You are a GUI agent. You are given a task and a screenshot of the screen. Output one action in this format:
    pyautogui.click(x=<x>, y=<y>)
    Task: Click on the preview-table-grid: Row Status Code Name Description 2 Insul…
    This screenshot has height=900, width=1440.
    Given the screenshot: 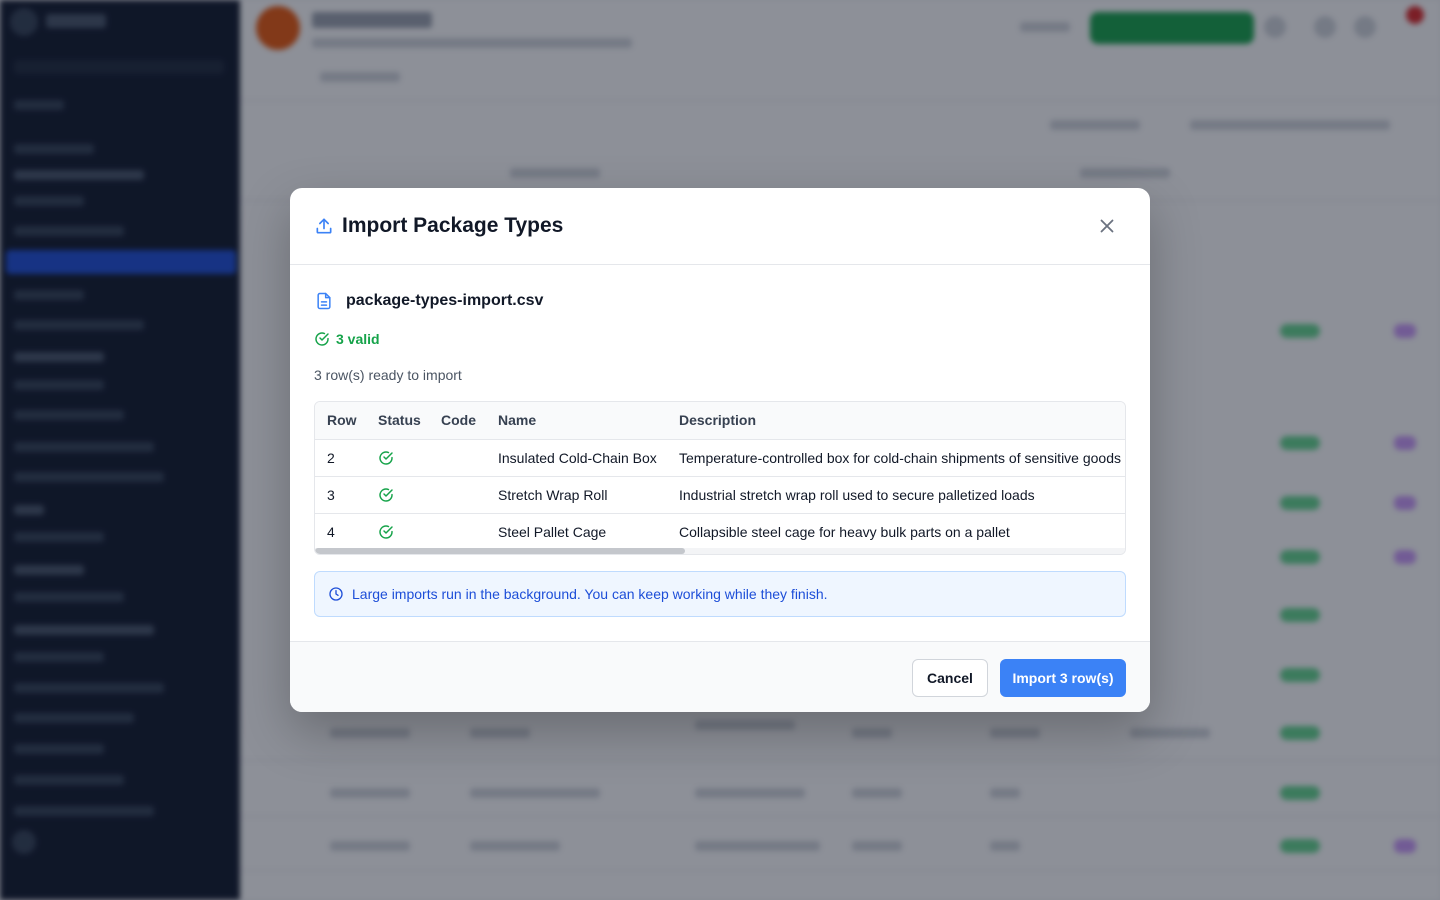 What is the action you would take?
    pyautogui.click(x=720, y=476)
    